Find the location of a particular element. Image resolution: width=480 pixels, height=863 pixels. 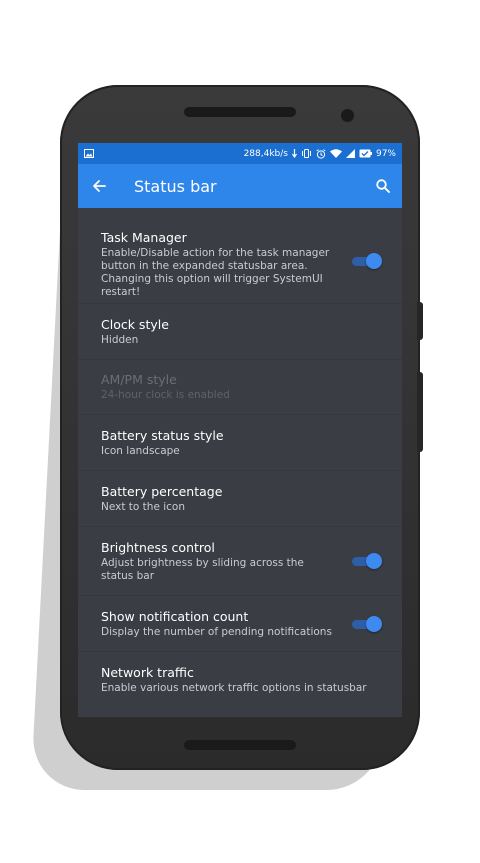

battery-icon is located at coordinates (365, 153).